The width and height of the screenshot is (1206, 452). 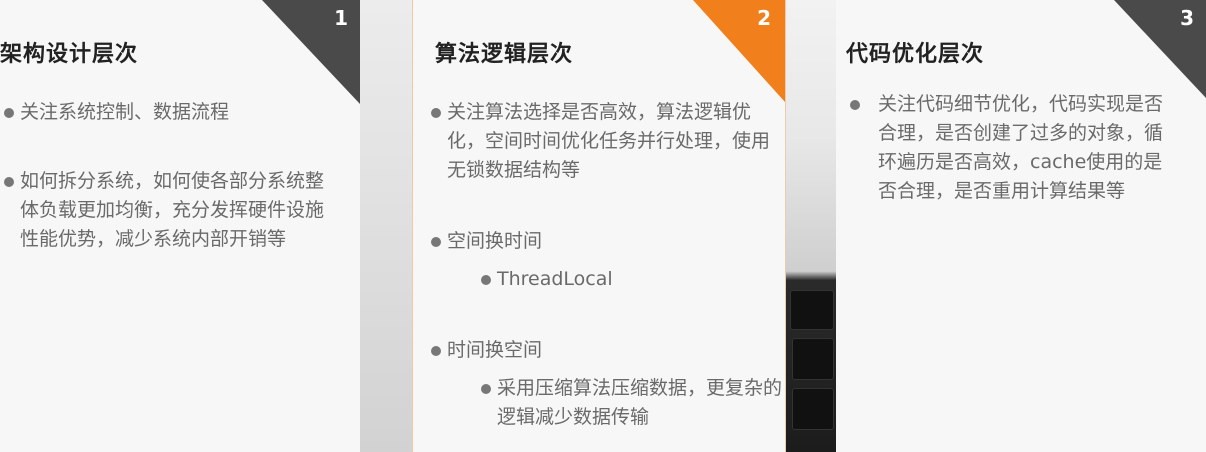 I want to click on panel-title: 代码优化层次, so click(x=915, y=54).